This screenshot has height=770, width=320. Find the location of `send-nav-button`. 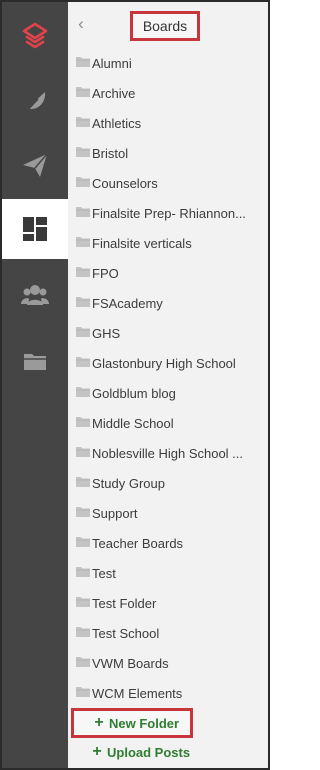

send-nav-button is located at coordinates (35, 165).